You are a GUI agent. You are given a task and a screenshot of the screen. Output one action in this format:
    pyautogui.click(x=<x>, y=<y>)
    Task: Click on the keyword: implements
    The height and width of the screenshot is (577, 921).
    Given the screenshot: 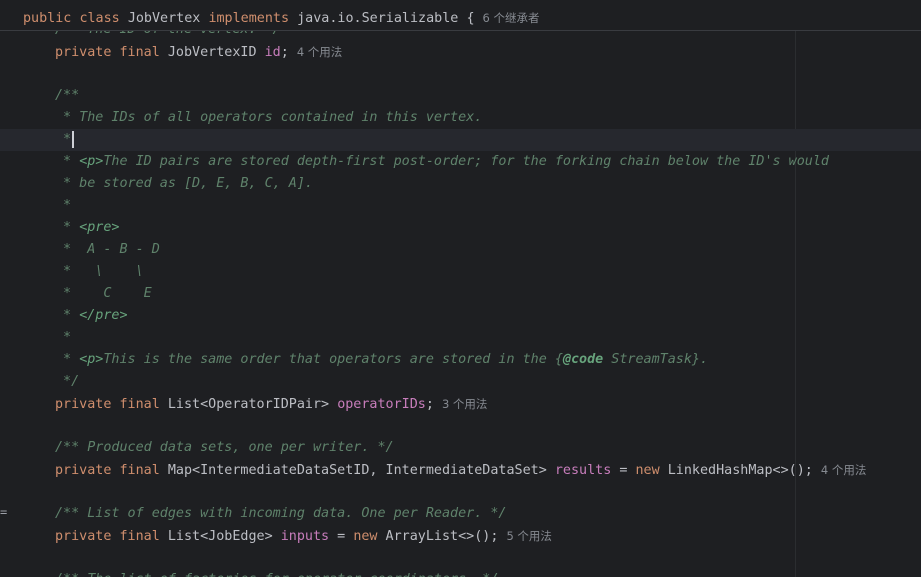 What is the action you would take?
    pyautogui.click(x=249, y=18)
    